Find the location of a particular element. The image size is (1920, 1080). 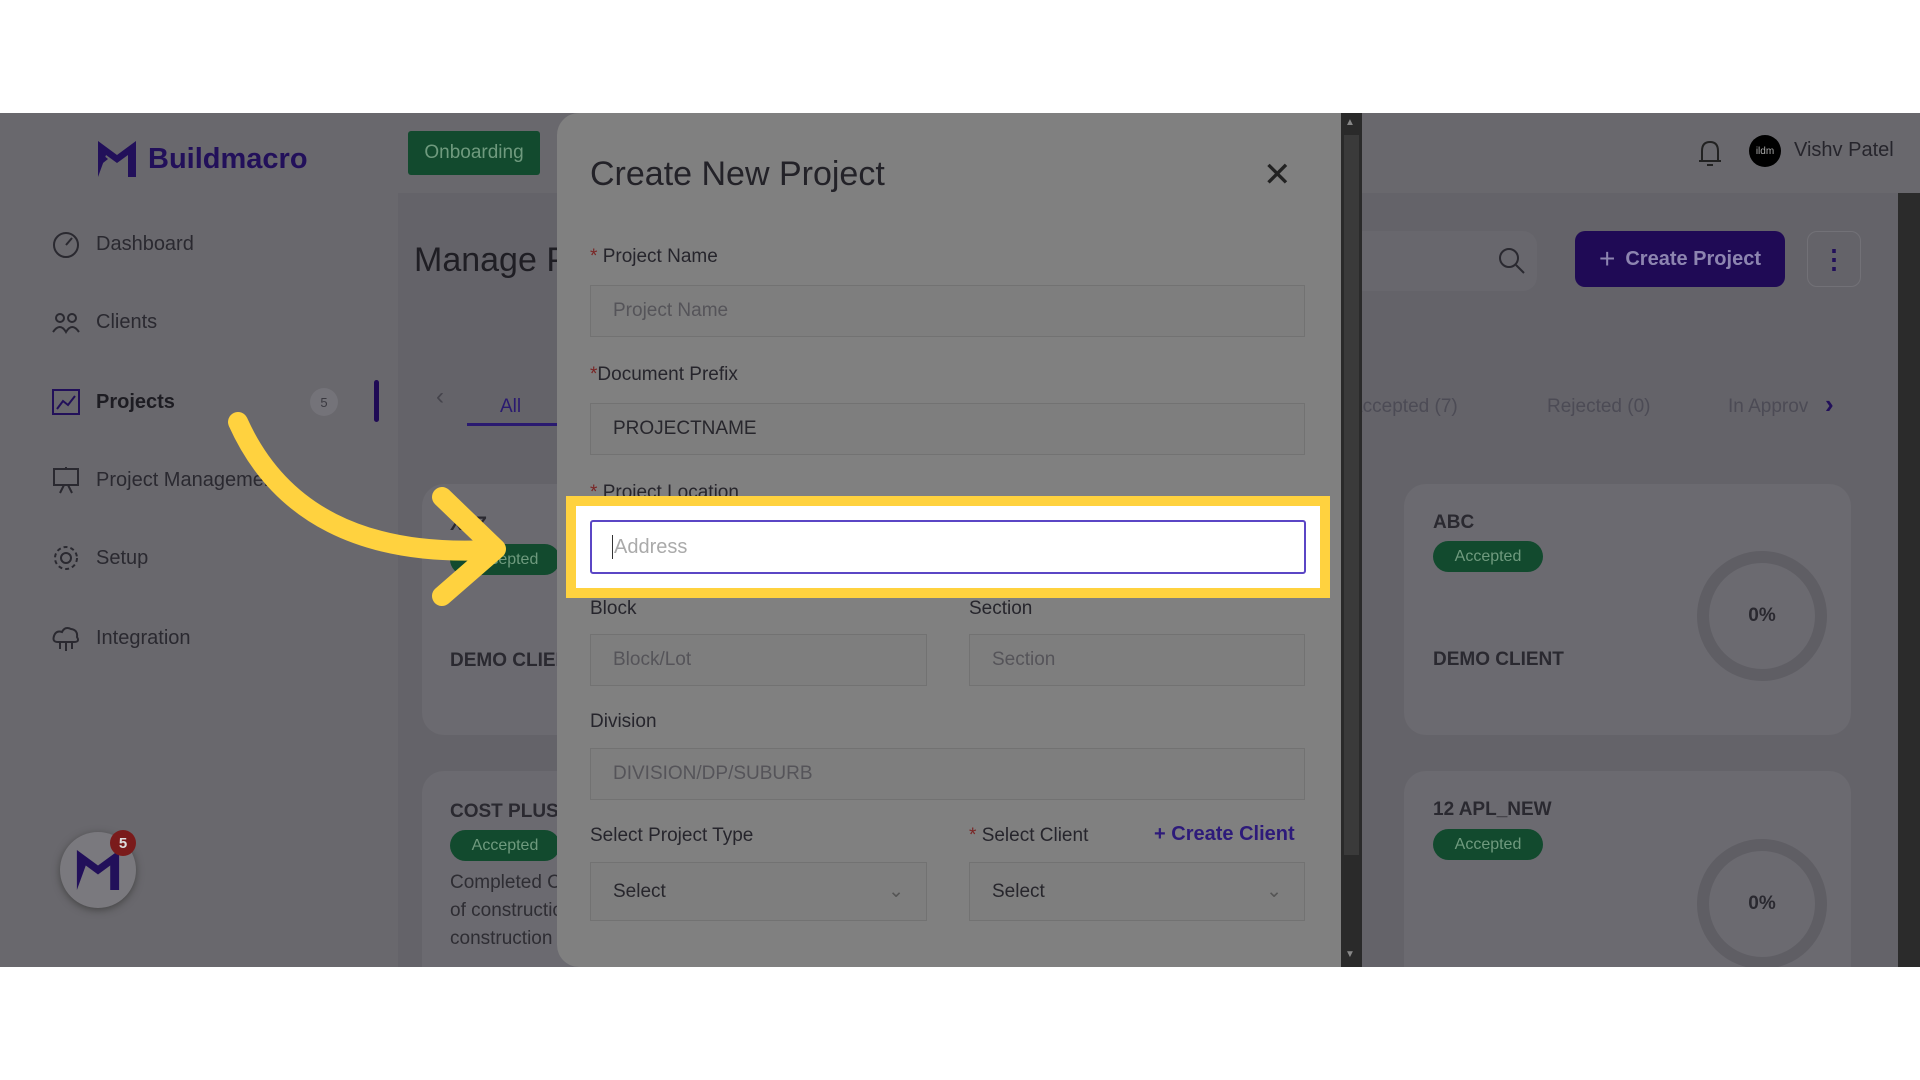

pointer-arrow-annotation is located at coordinates (367, 509).